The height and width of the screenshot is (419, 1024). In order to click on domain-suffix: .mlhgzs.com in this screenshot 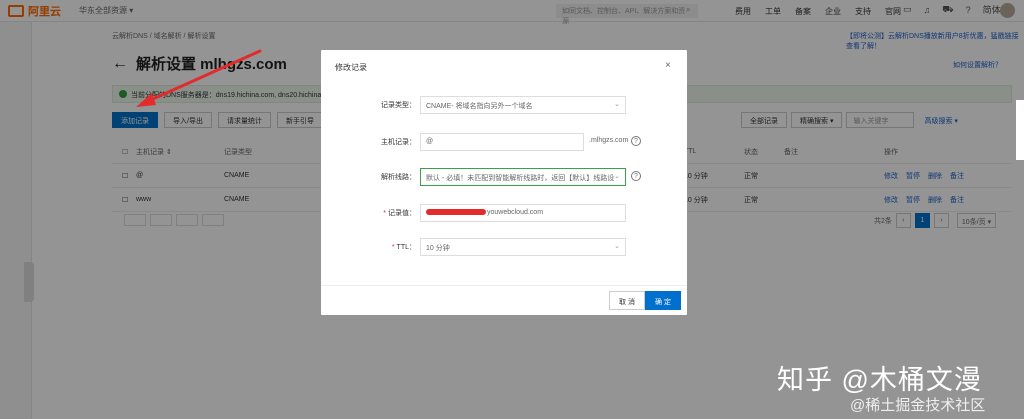, I will do `click(609, 140)`.